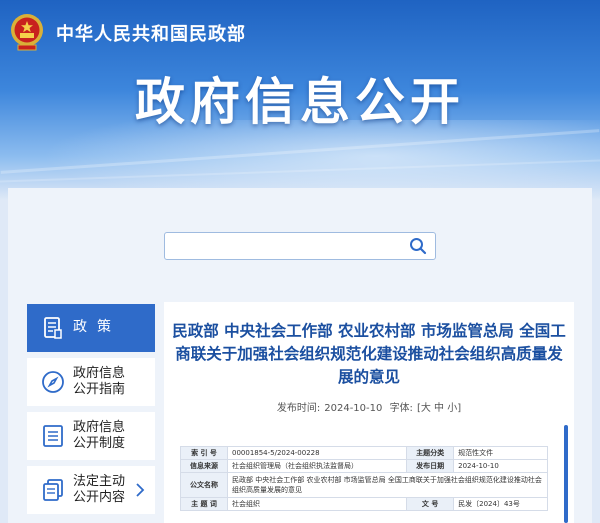 The height and width of the screenshot is (523, 600). What do you see at coordinates (317, 504) in the screenshot?
I see `keyword-value: 社会组织` at bounding box center [317, 504].